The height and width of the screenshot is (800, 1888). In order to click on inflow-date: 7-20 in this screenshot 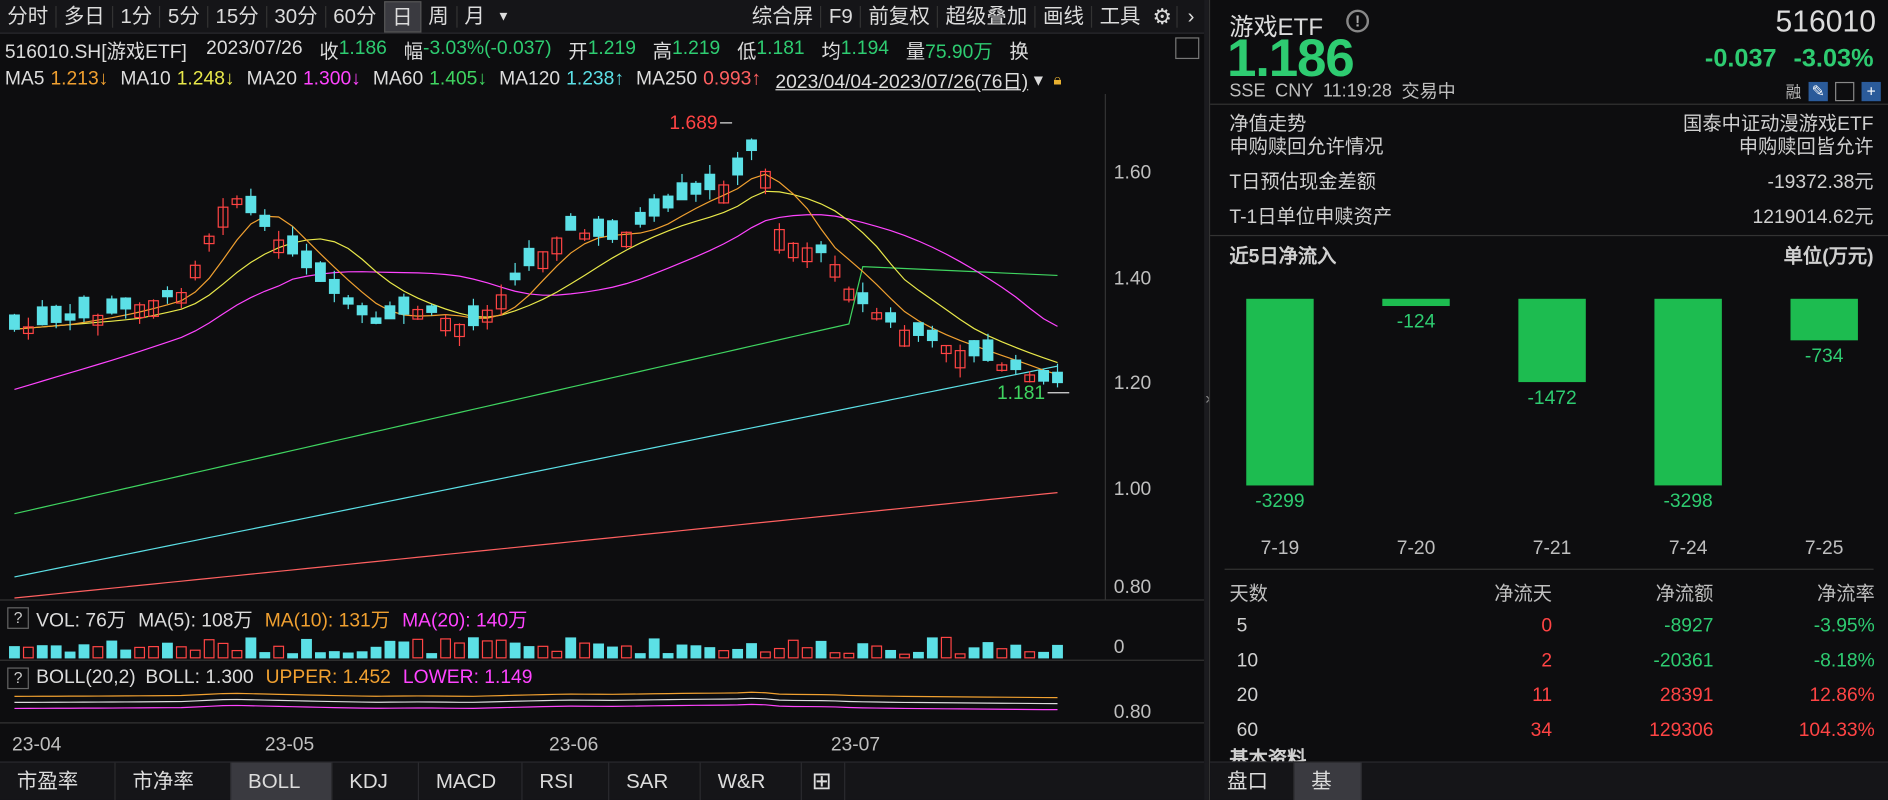, I will do `click(1416, 548)`.